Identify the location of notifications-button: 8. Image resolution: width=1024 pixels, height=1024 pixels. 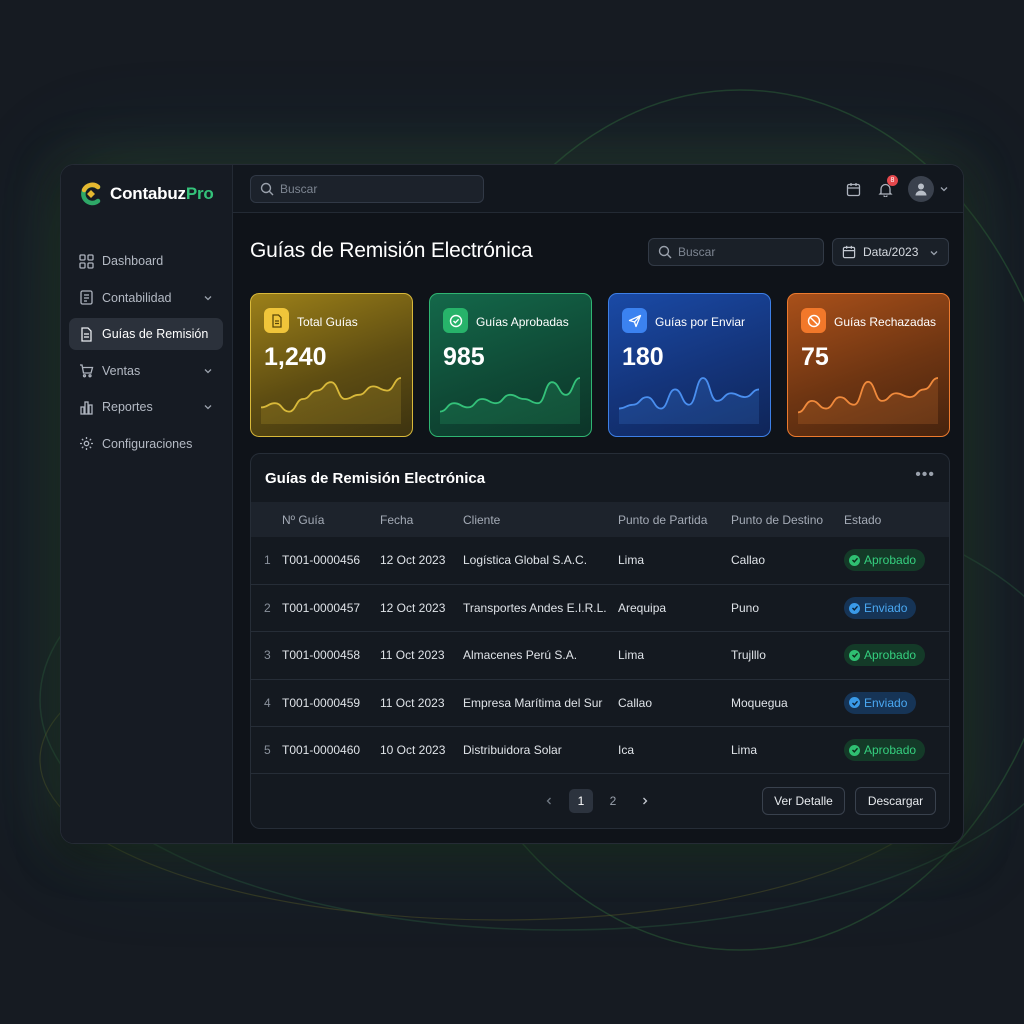
(887, 186).